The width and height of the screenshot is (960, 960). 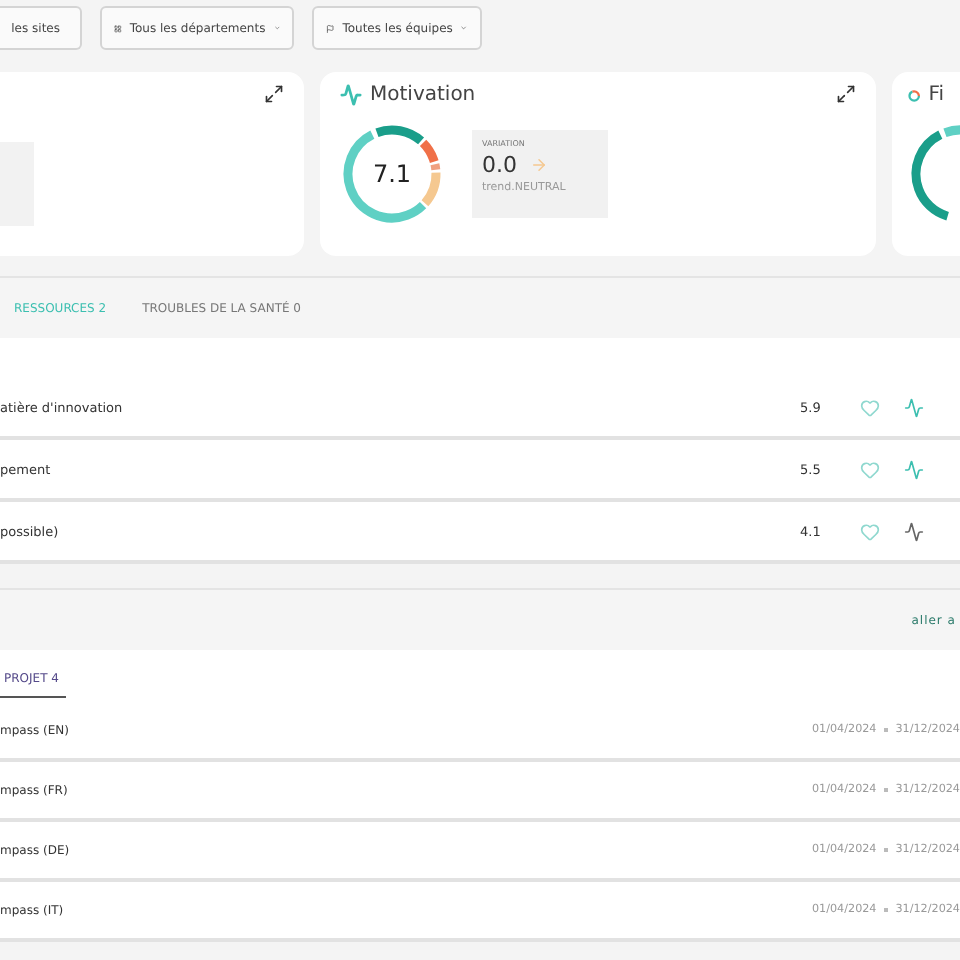 I want to click on card-title: Motivation, so click(x=423, y=95).